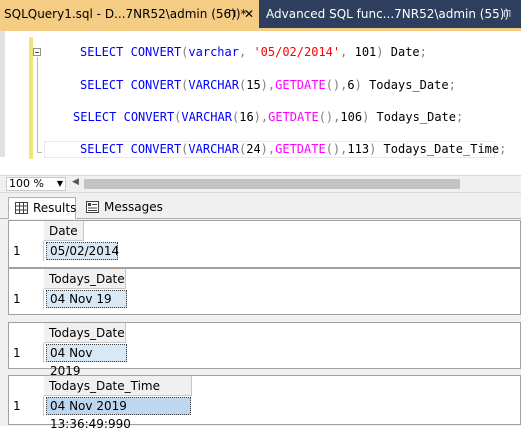 The height and width of the screenshot is (433, 521). Describe the element at coordinates (75, 182) in the screenshot. I see `scroll-left-icon: ◀` at that location.